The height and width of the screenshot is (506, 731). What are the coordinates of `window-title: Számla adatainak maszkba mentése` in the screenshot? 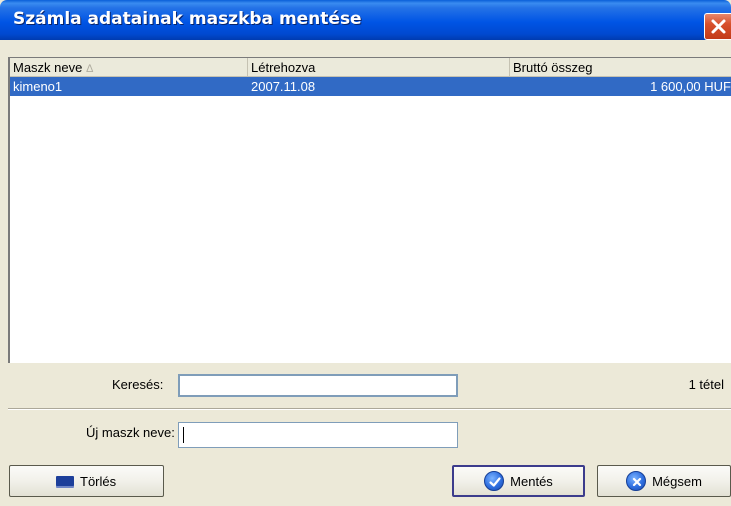 It's located at (187, 19).